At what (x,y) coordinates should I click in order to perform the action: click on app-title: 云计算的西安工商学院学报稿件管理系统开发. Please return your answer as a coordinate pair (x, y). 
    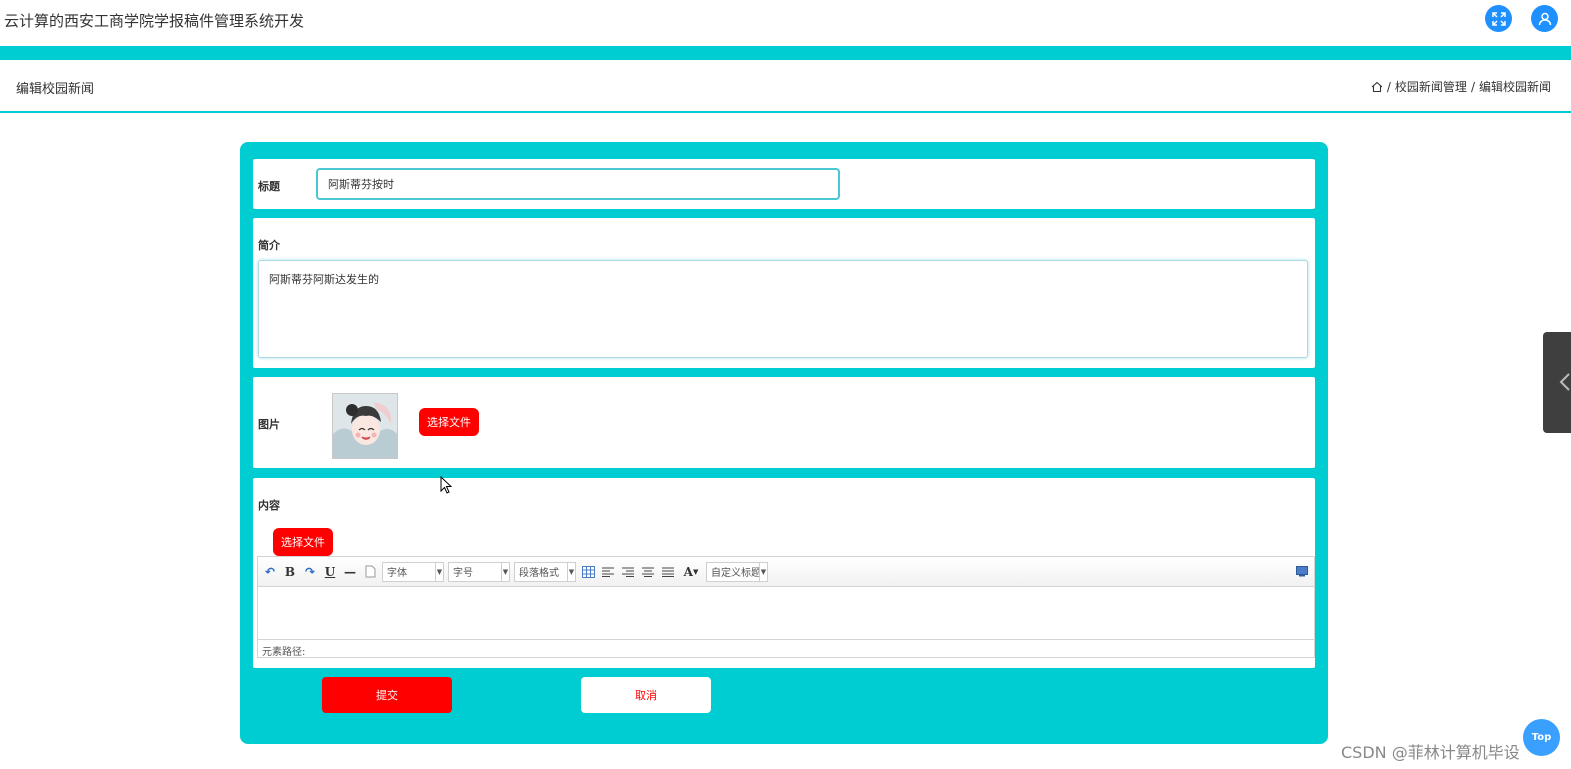
    Looking at the image, I should click on (154, 21).